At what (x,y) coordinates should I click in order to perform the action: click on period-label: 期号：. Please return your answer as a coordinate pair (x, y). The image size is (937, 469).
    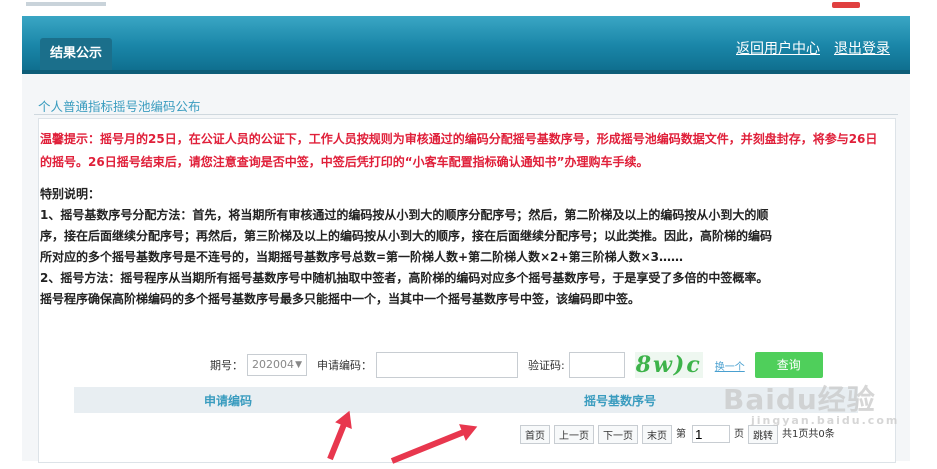
    Looking at the image, I should click on (226, 365).